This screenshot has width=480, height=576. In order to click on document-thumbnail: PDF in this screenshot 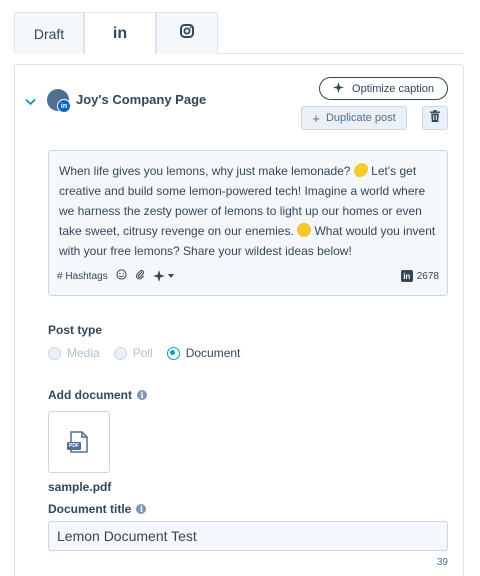, I will do `click(79, 442)`.